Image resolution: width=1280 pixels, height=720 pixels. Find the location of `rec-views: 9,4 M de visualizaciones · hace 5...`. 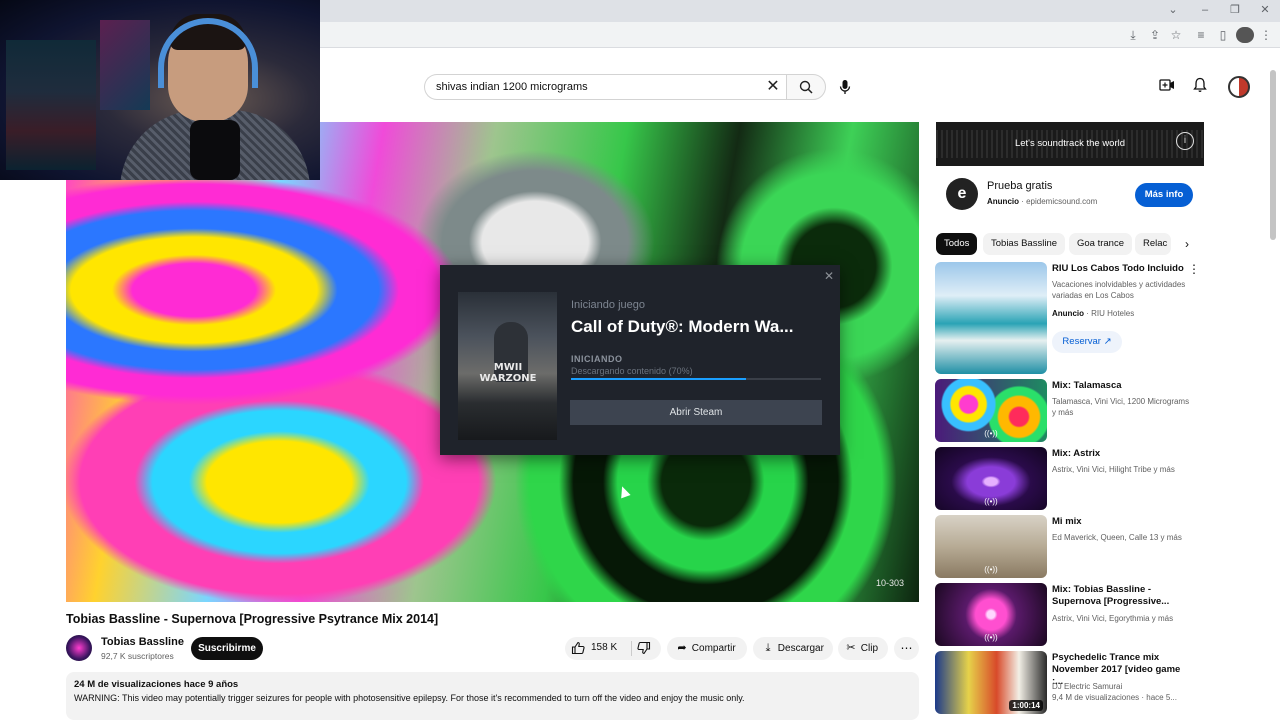

rec-views: 9,4 M de visualizaciones · hace 5... is located at coordinates (1114, 697).